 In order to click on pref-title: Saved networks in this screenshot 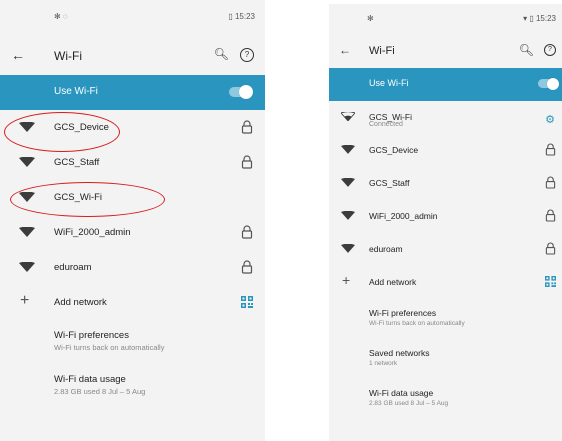, I will do `click(399, 353)`.